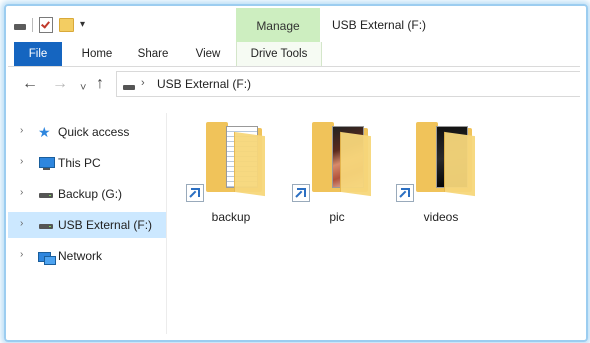 The width and height of the screenshot is (590, 343). I want to click on folder-name: pic, so click(337, 217).